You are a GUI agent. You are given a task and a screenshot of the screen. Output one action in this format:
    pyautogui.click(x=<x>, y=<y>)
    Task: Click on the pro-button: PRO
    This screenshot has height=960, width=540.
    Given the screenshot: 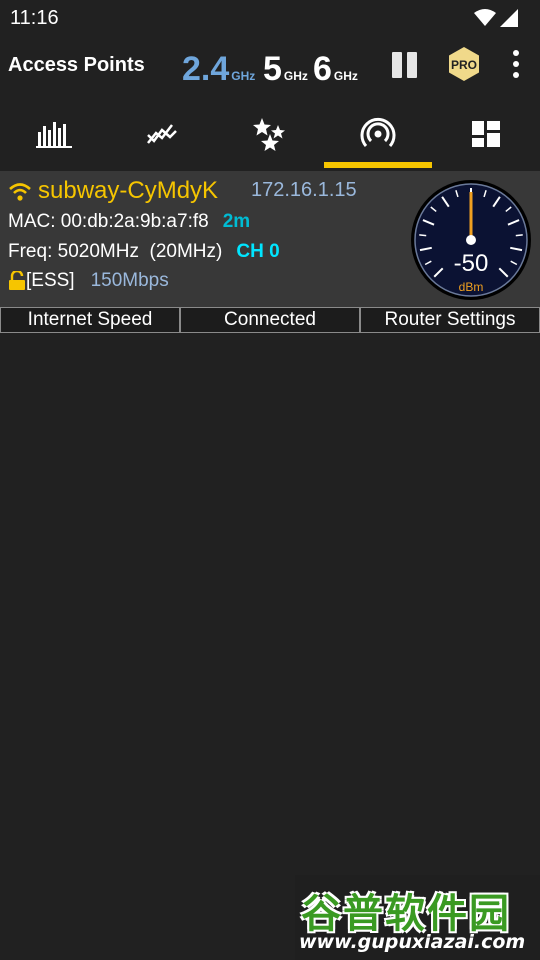 What is the action you would take?
    pyautogui.click(x=464, y=64)
    